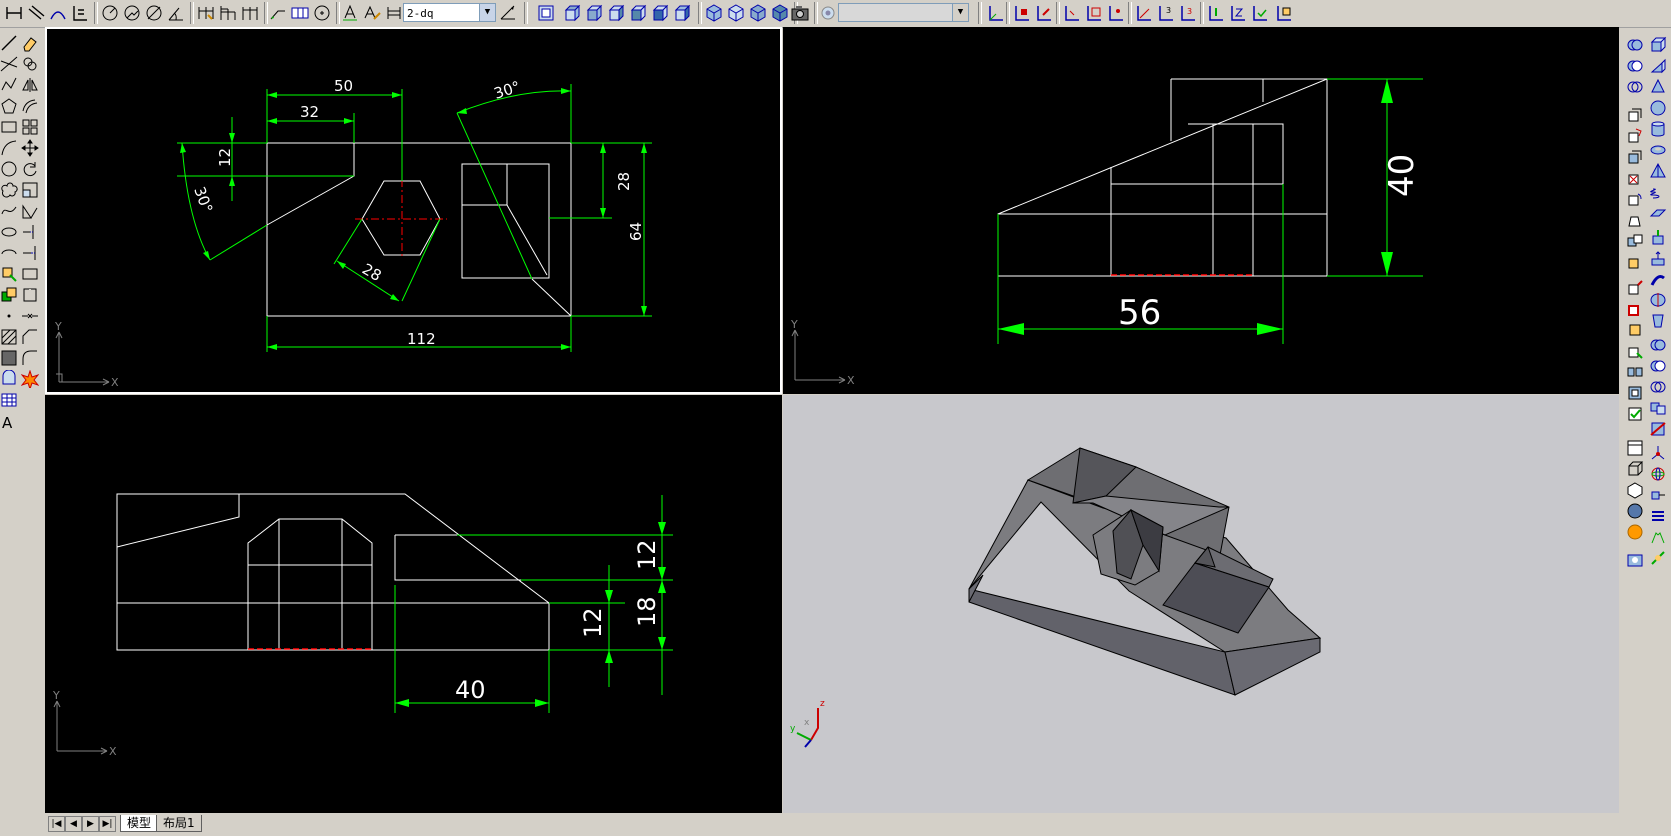  Describe the element at coordinates (1635, 178) in the screenshot. I see `delete-faces-icon` at that location.